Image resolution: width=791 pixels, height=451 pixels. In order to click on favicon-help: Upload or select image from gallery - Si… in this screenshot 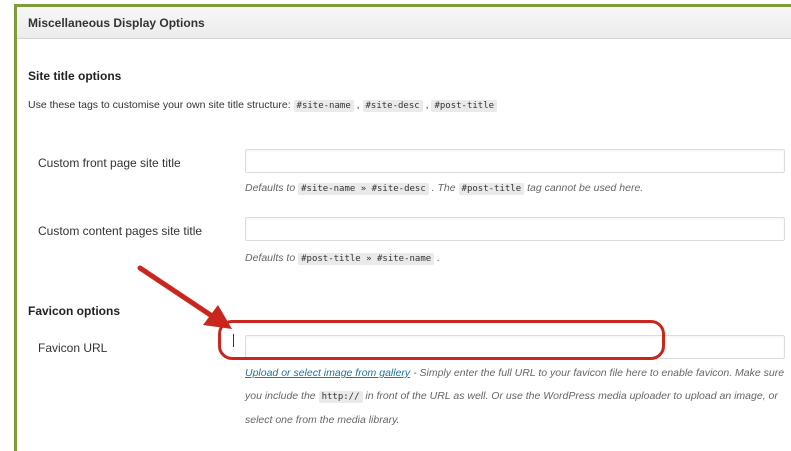, I will do `click(517, 397)`.